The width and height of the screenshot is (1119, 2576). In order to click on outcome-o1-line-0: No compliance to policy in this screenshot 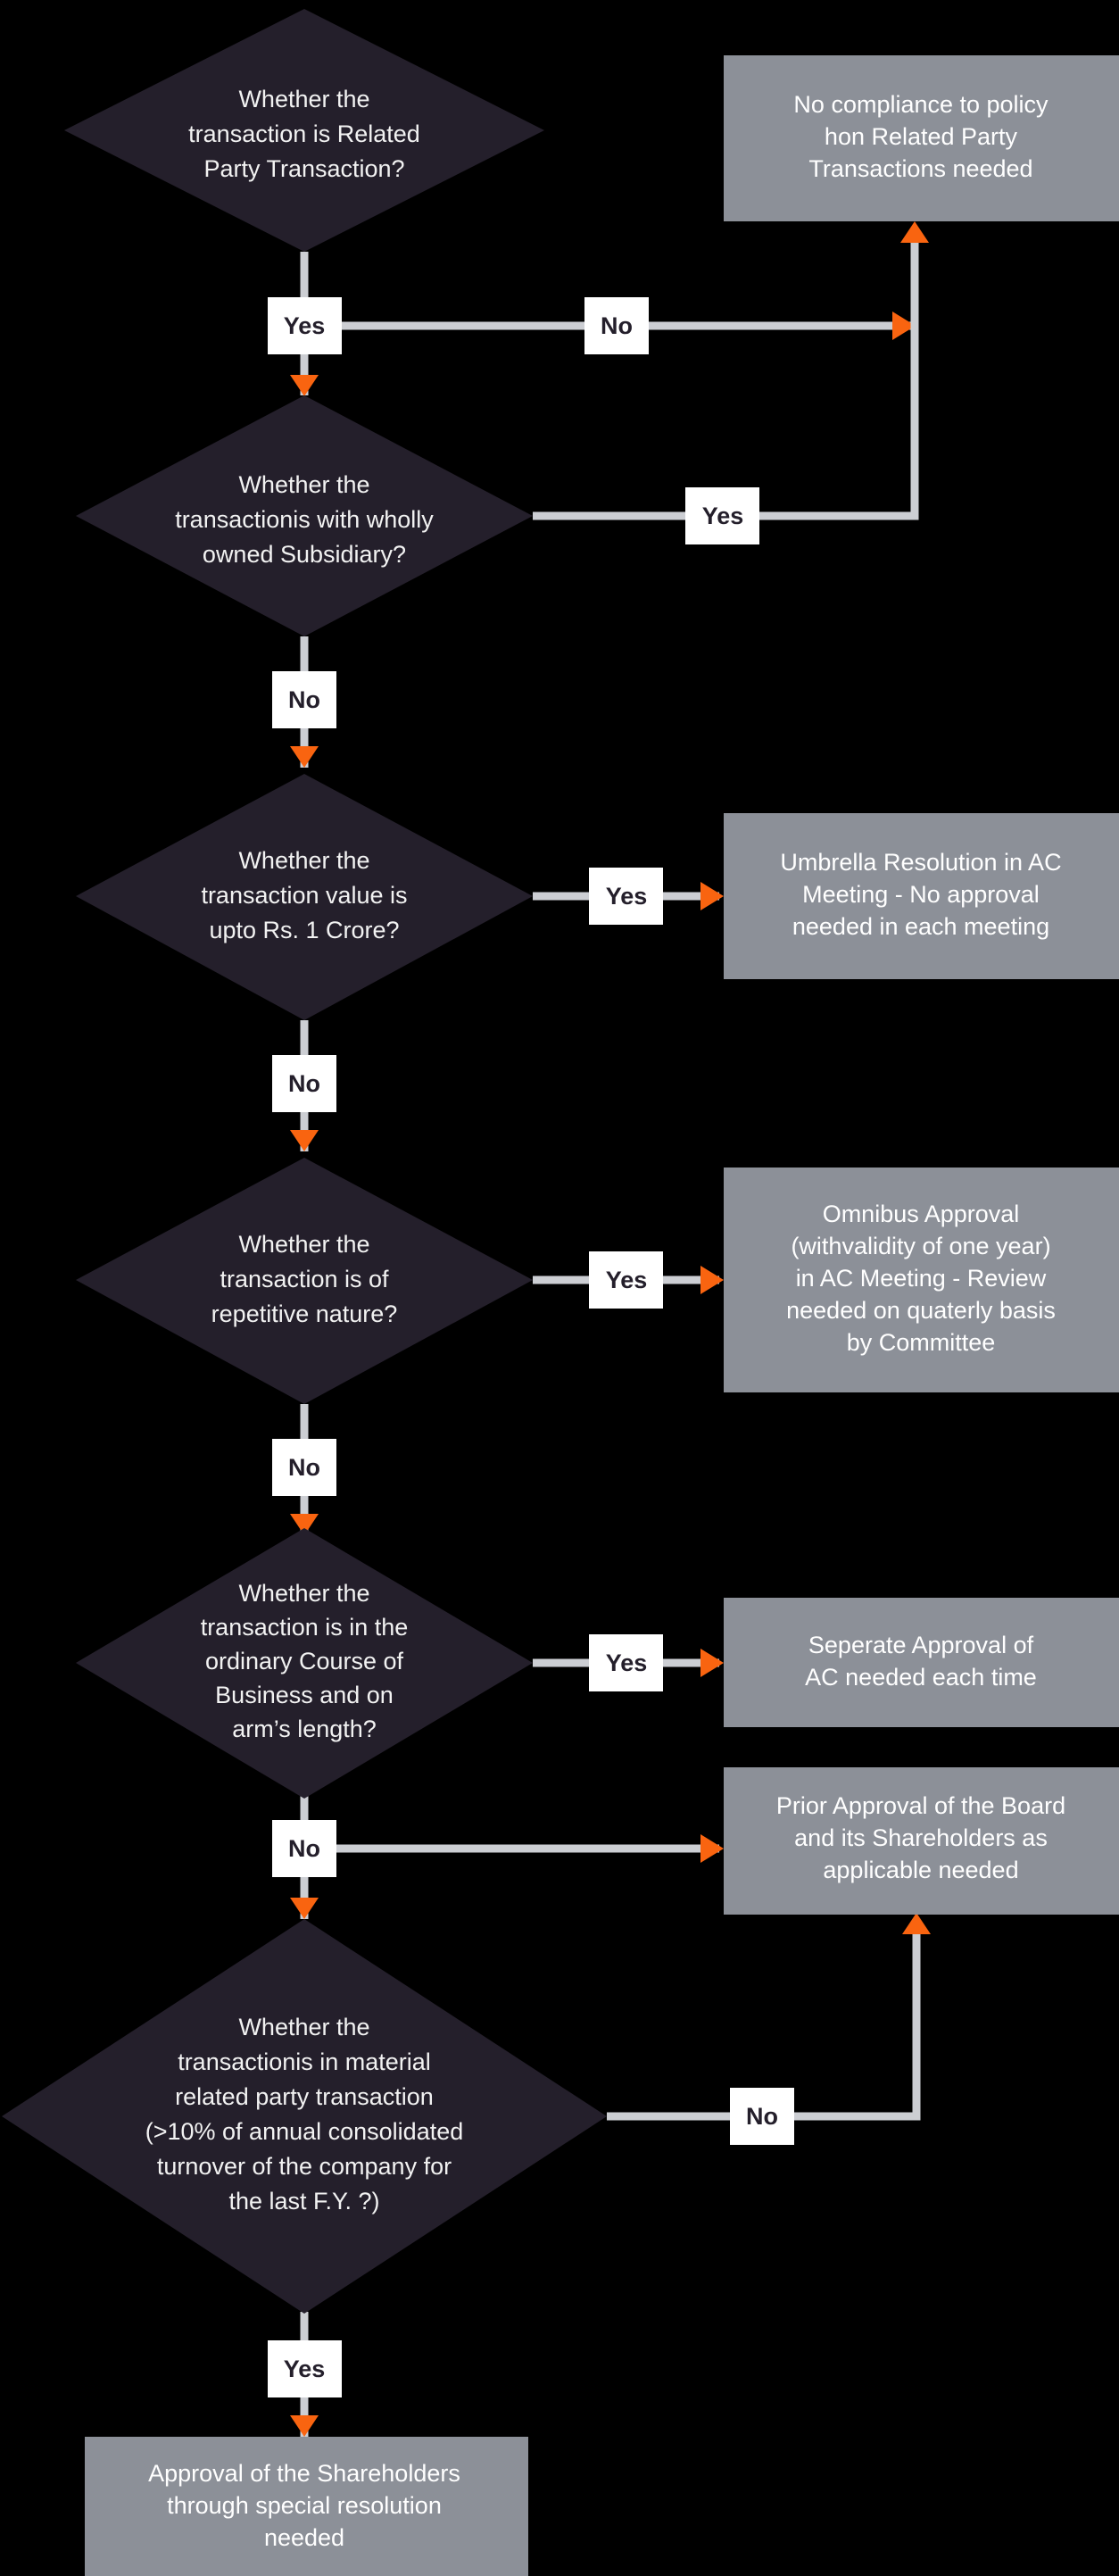, I will do `click(921, 105)`.